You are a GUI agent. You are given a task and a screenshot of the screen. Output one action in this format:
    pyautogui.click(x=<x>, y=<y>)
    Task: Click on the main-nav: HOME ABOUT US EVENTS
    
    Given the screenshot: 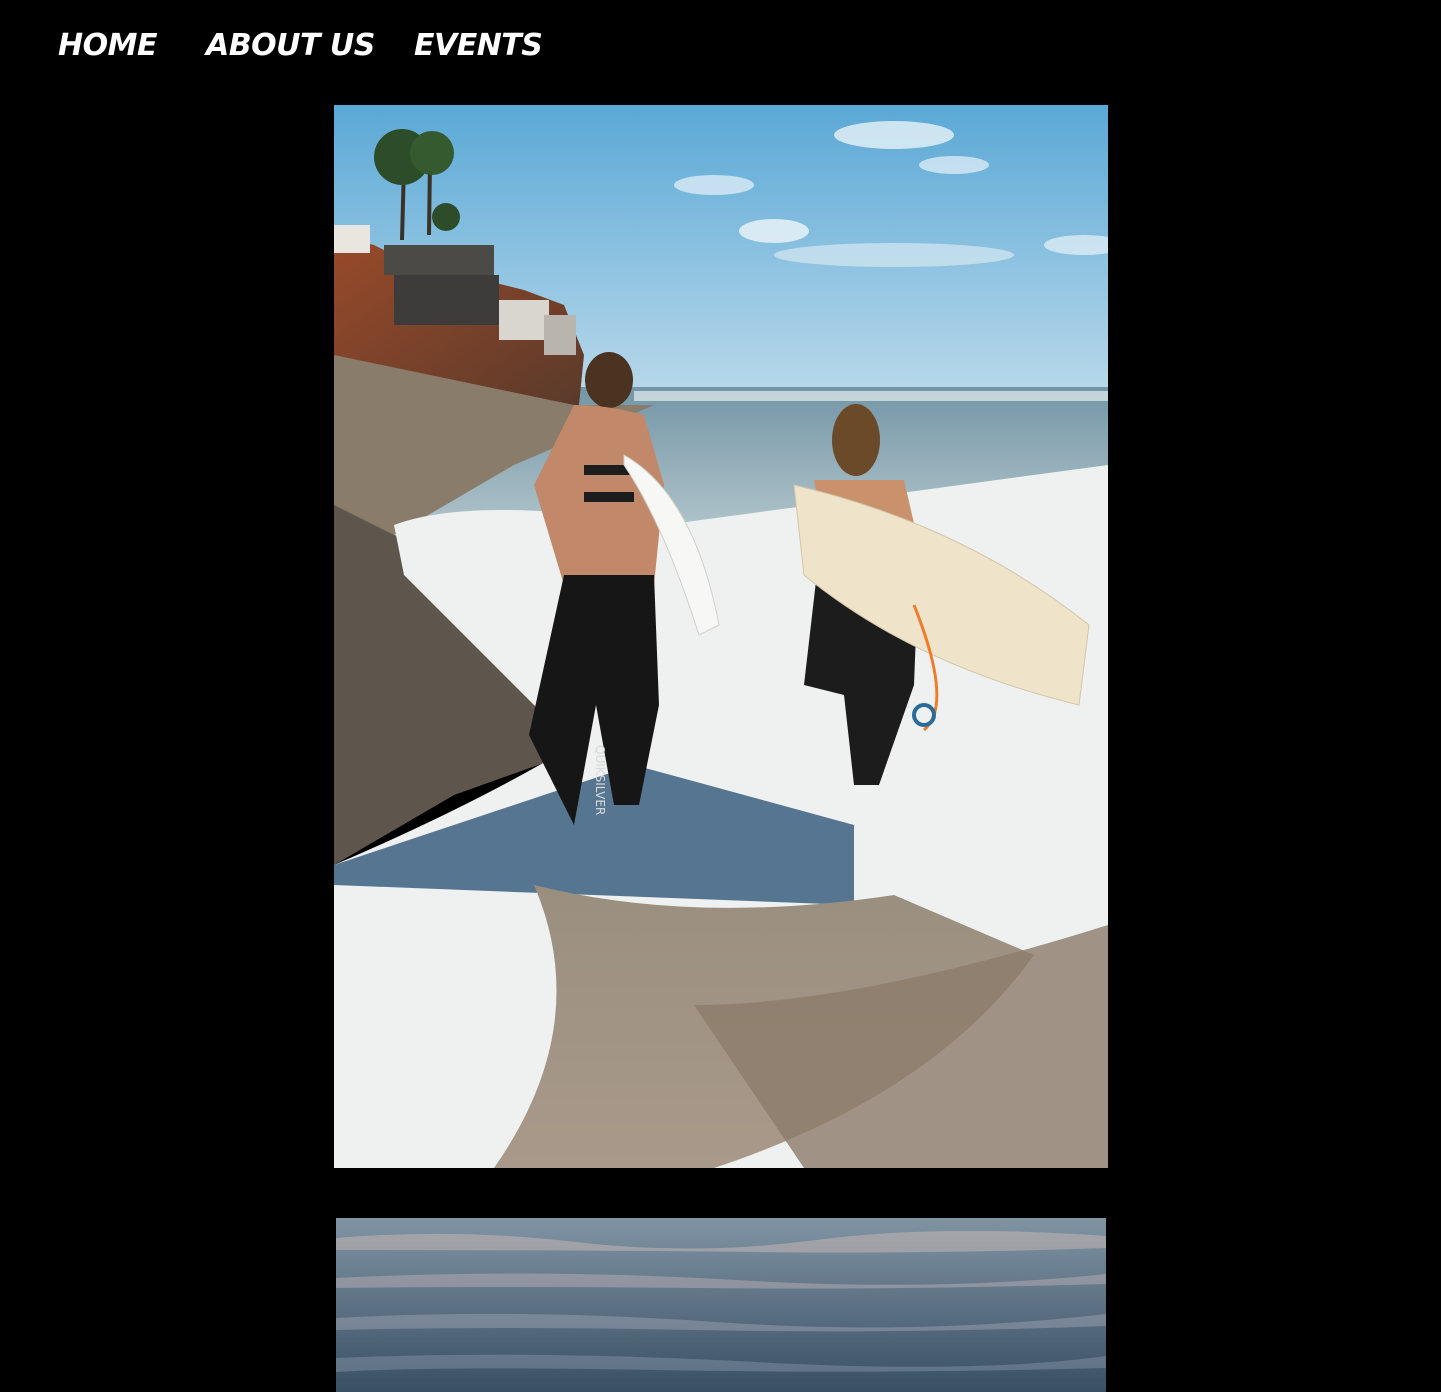 What is the action you would take?
    pyautogui.click(x=300, y=46)
    